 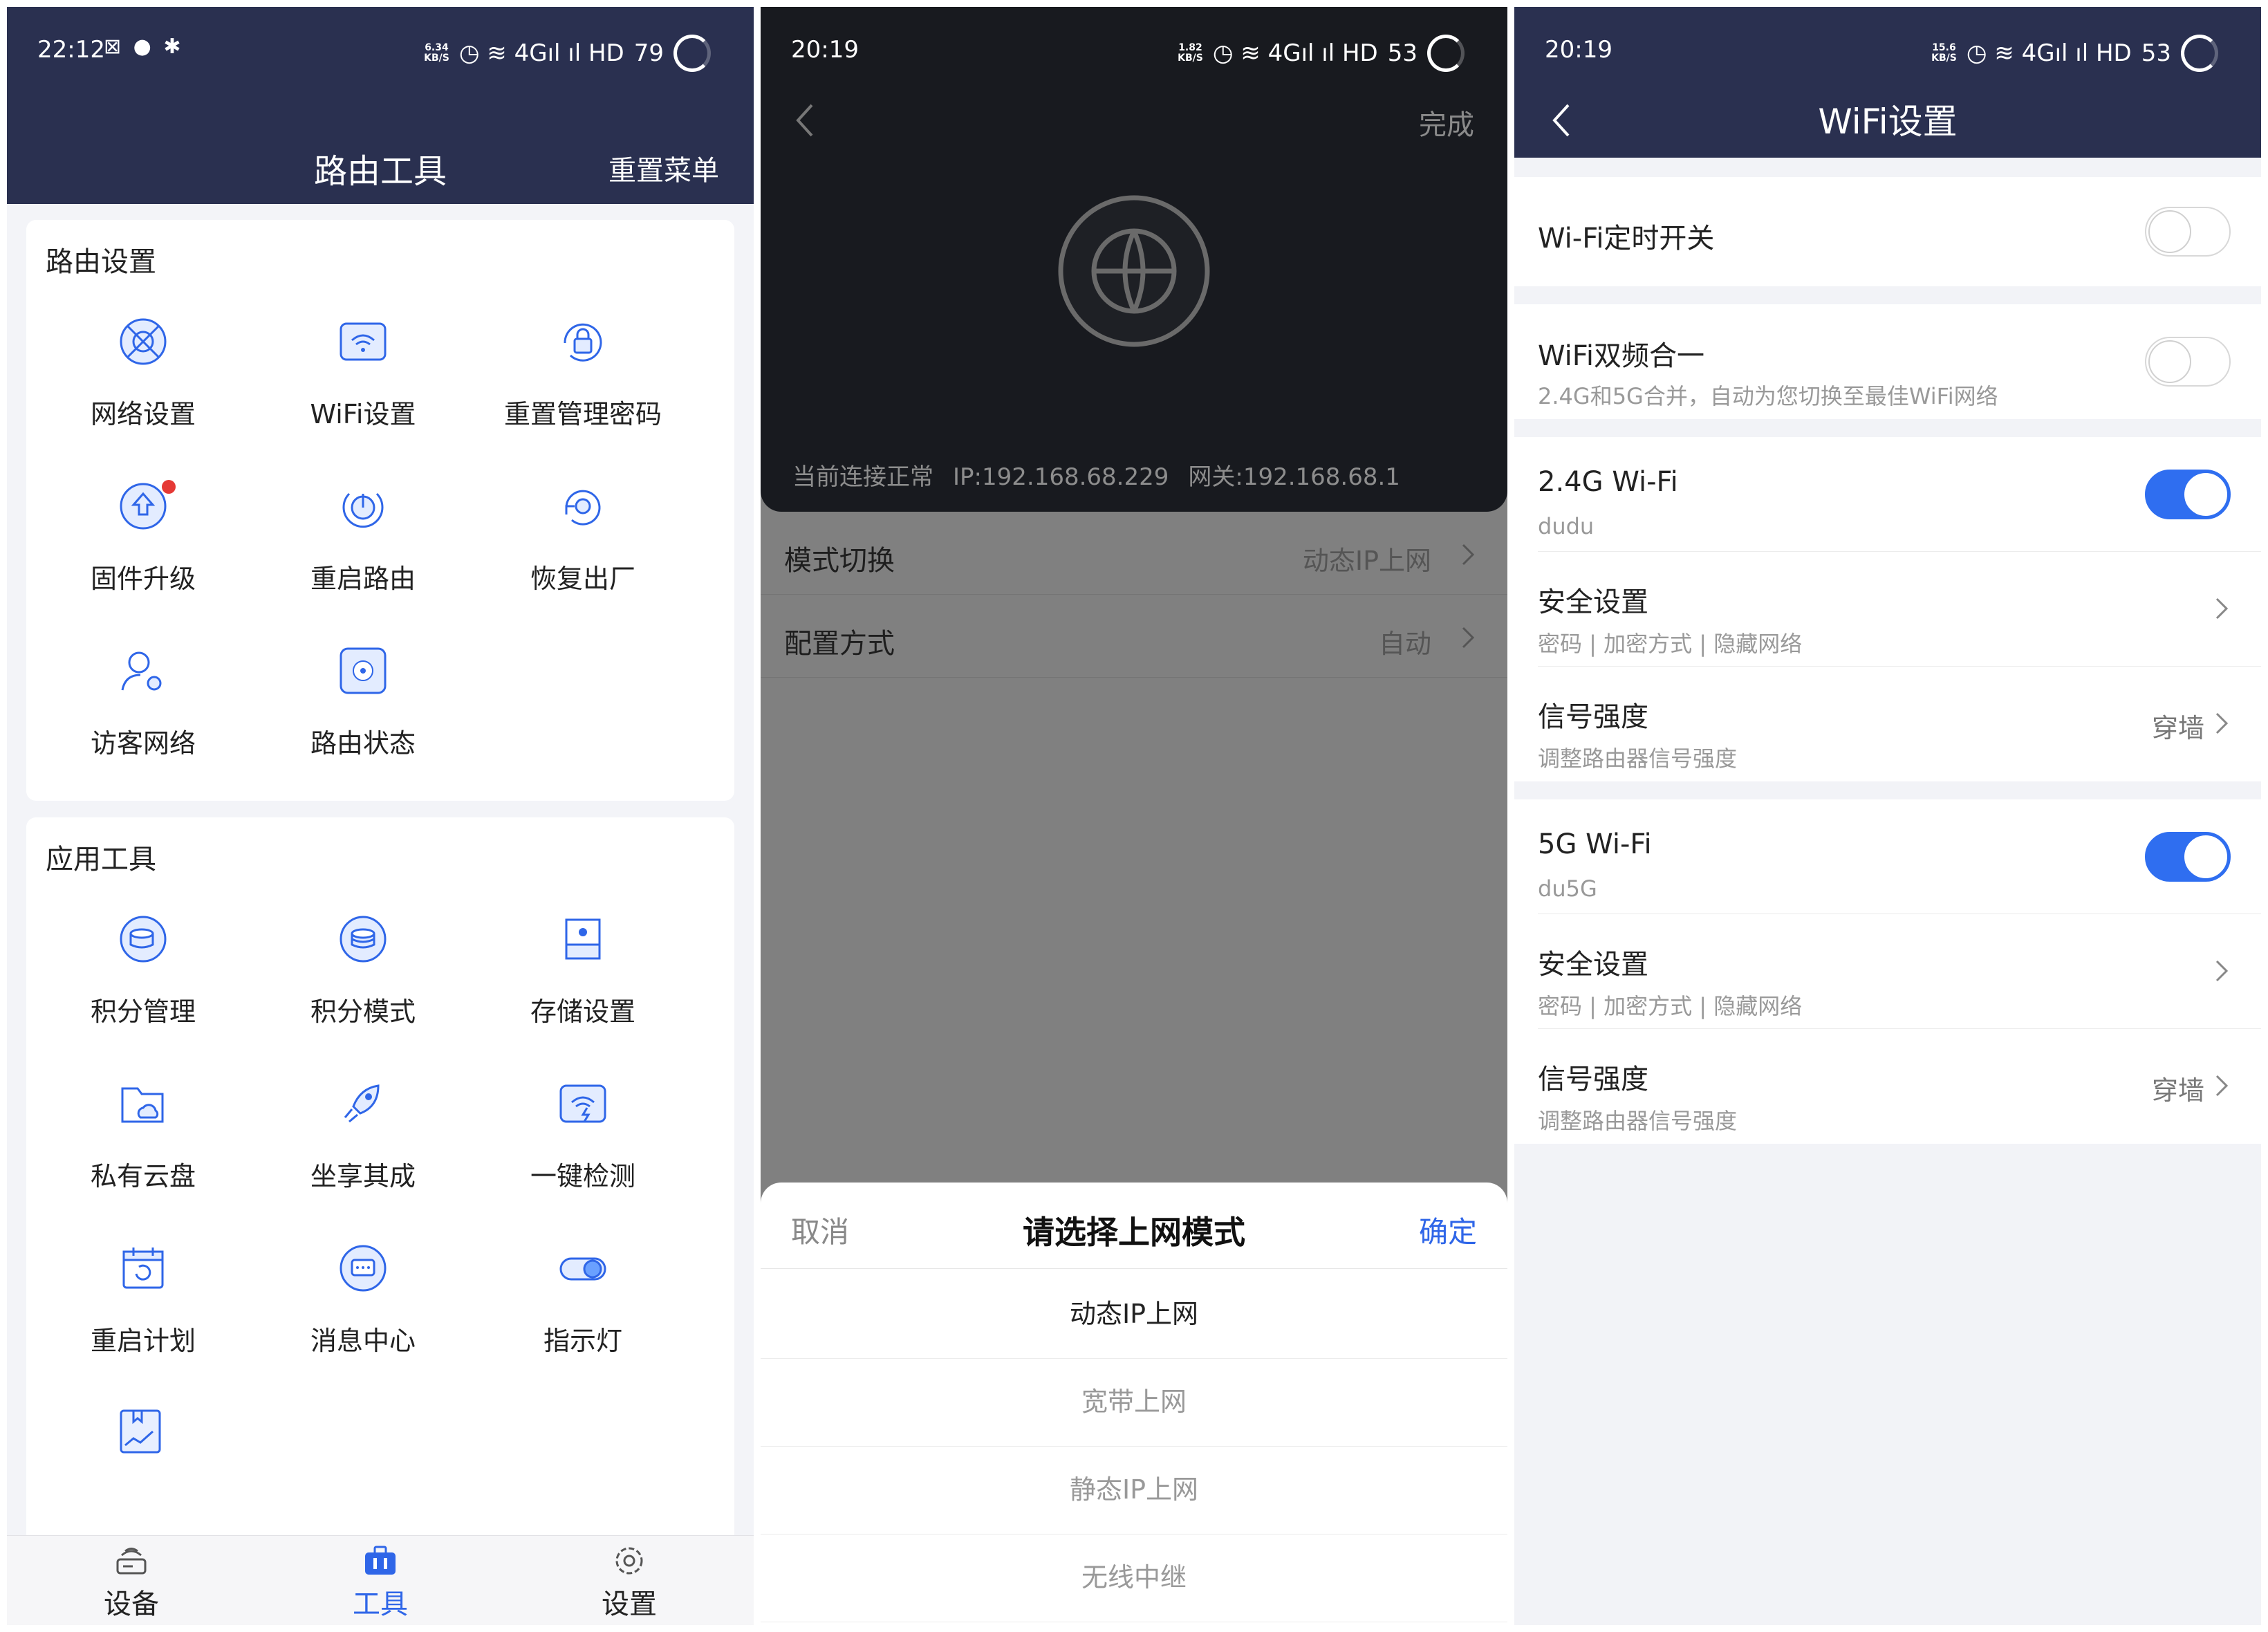 What do you see at coordinates (363, 670) in the screenshot?
I see `status-icon` at bounding box center [363, 670].